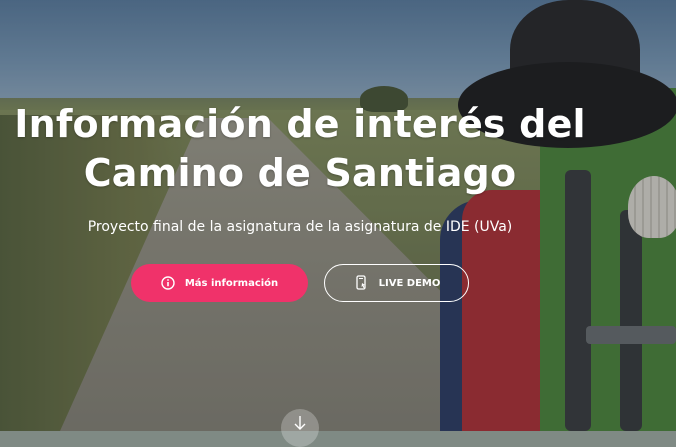 The height and width of the screenshot is (447, 676). I want to click on more-info-label: Más información, so click(231, 283).